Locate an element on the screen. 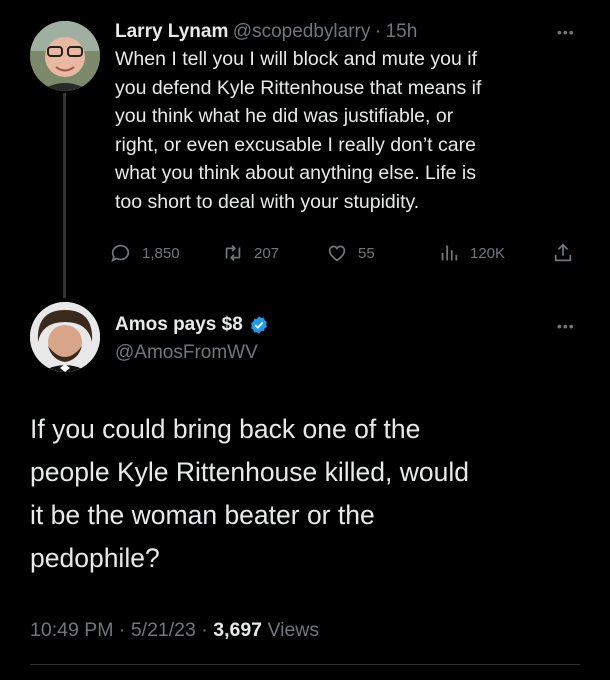  reply-text-line: people Kyle Rittenhouse killed, would is located at coordinates (249, 472).